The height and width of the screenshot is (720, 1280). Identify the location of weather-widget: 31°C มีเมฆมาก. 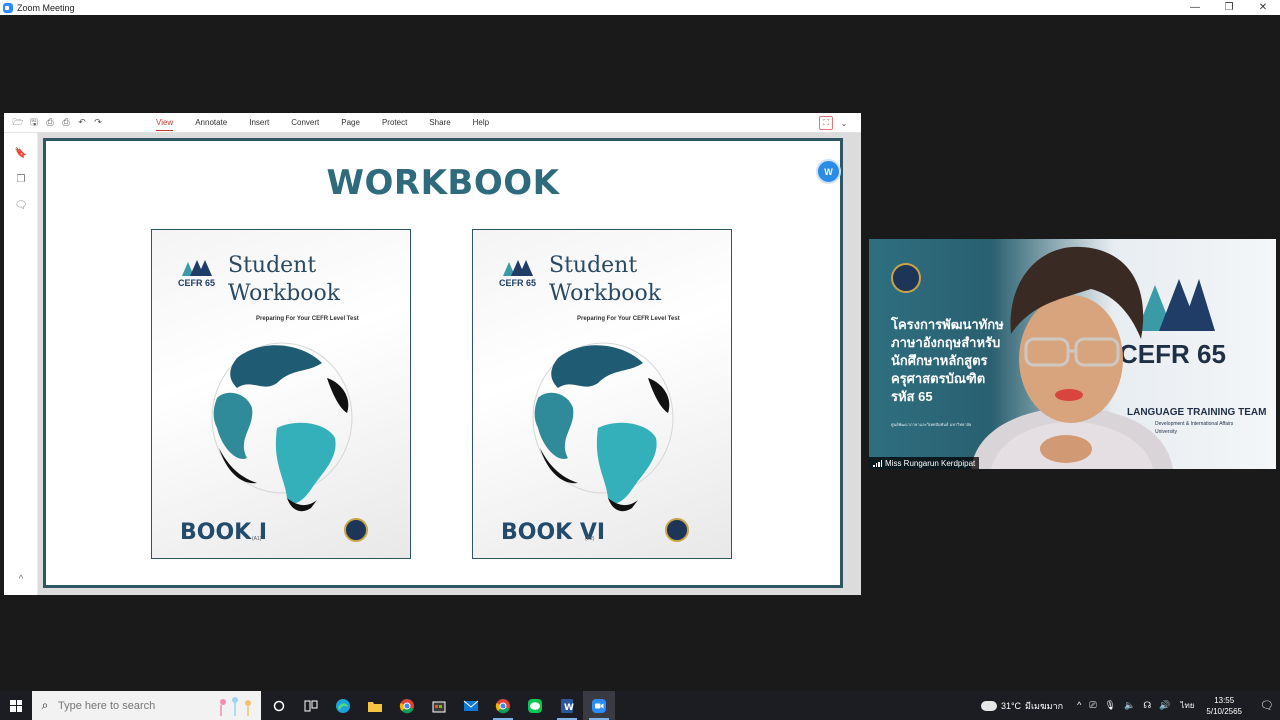
(1022, 706).